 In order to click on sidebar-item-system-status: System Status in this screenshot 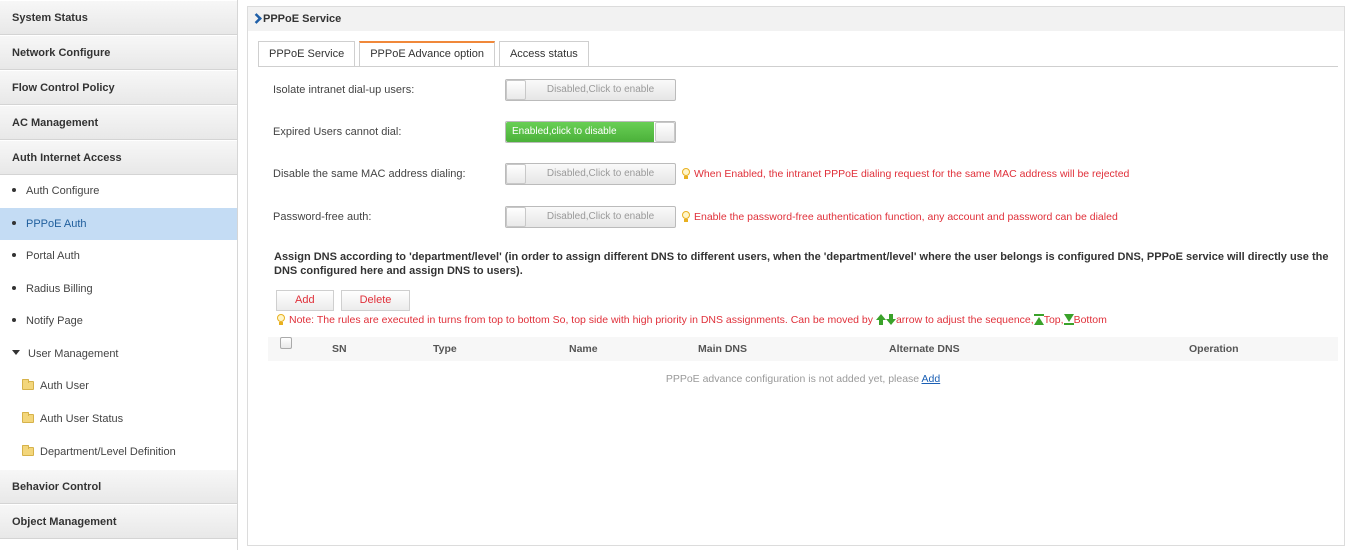, I will do `click(118, 17)`.